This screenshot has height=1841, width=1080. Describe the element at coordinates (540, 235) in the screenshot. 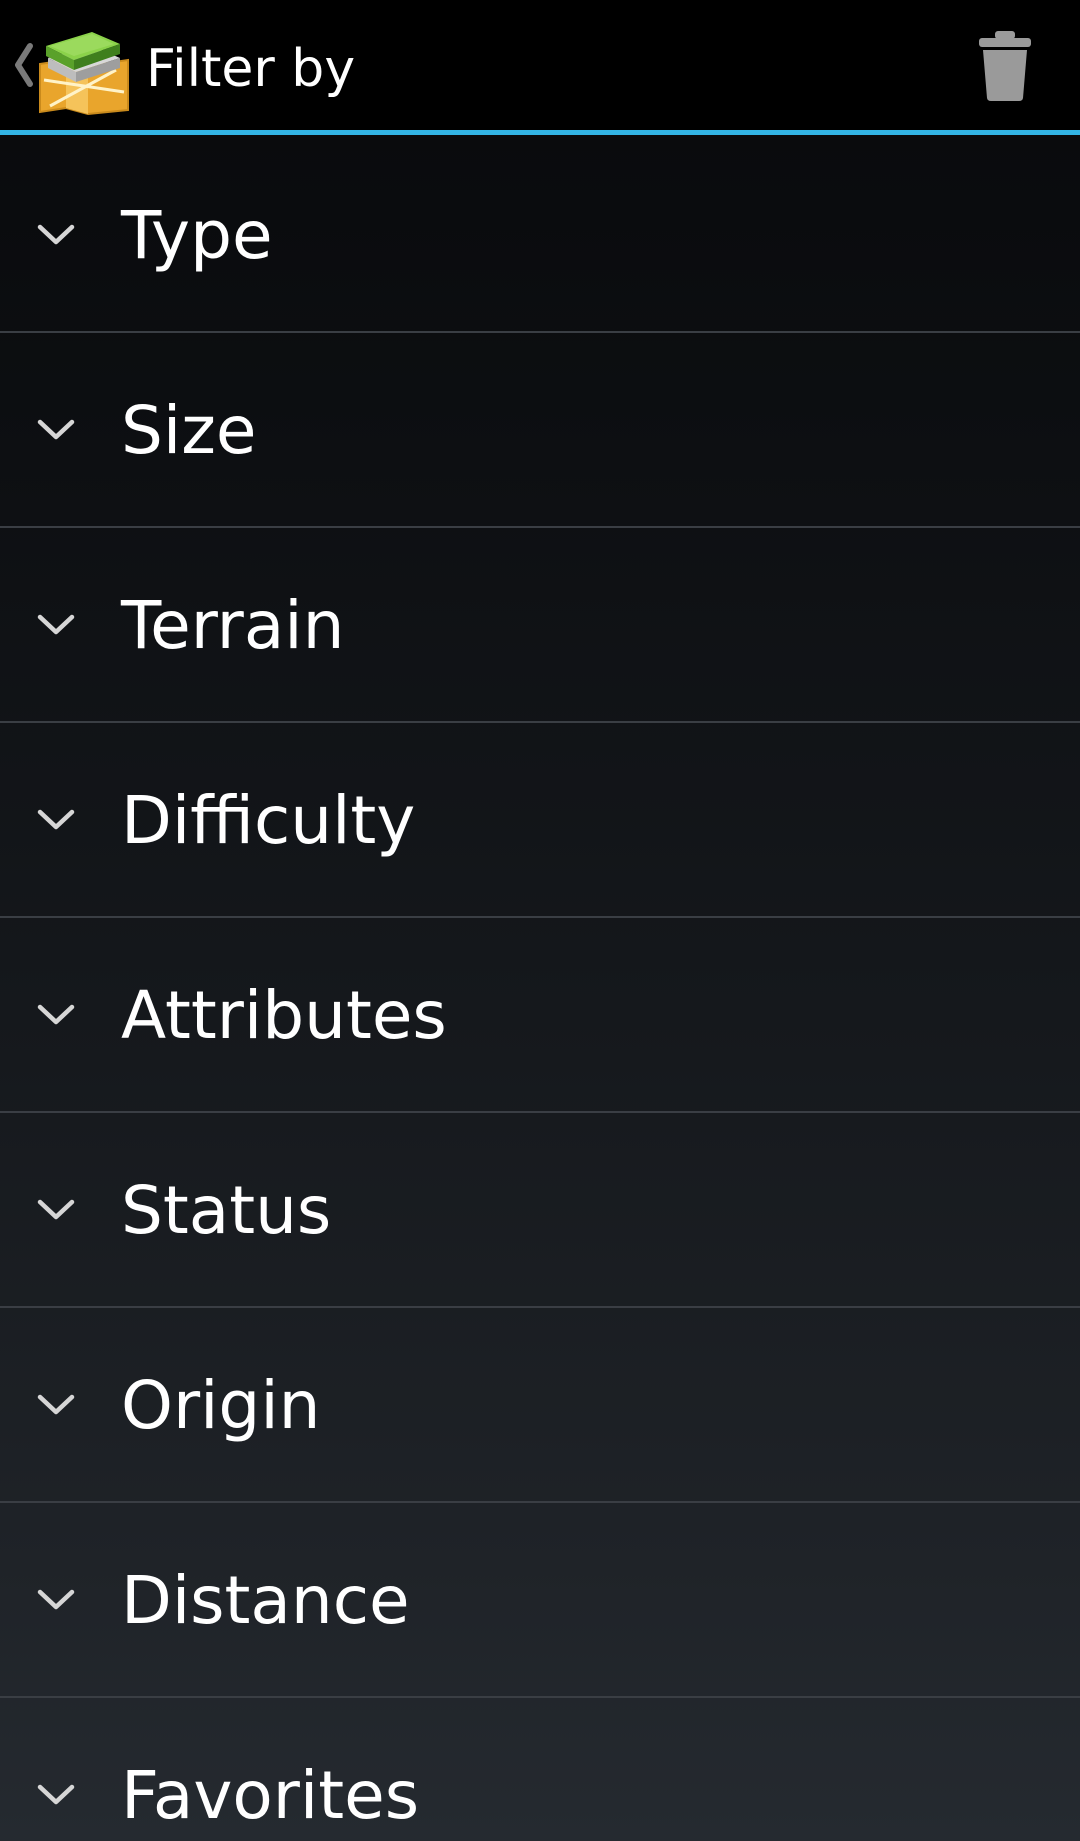

I see `filter-item-type: Type` at that location.